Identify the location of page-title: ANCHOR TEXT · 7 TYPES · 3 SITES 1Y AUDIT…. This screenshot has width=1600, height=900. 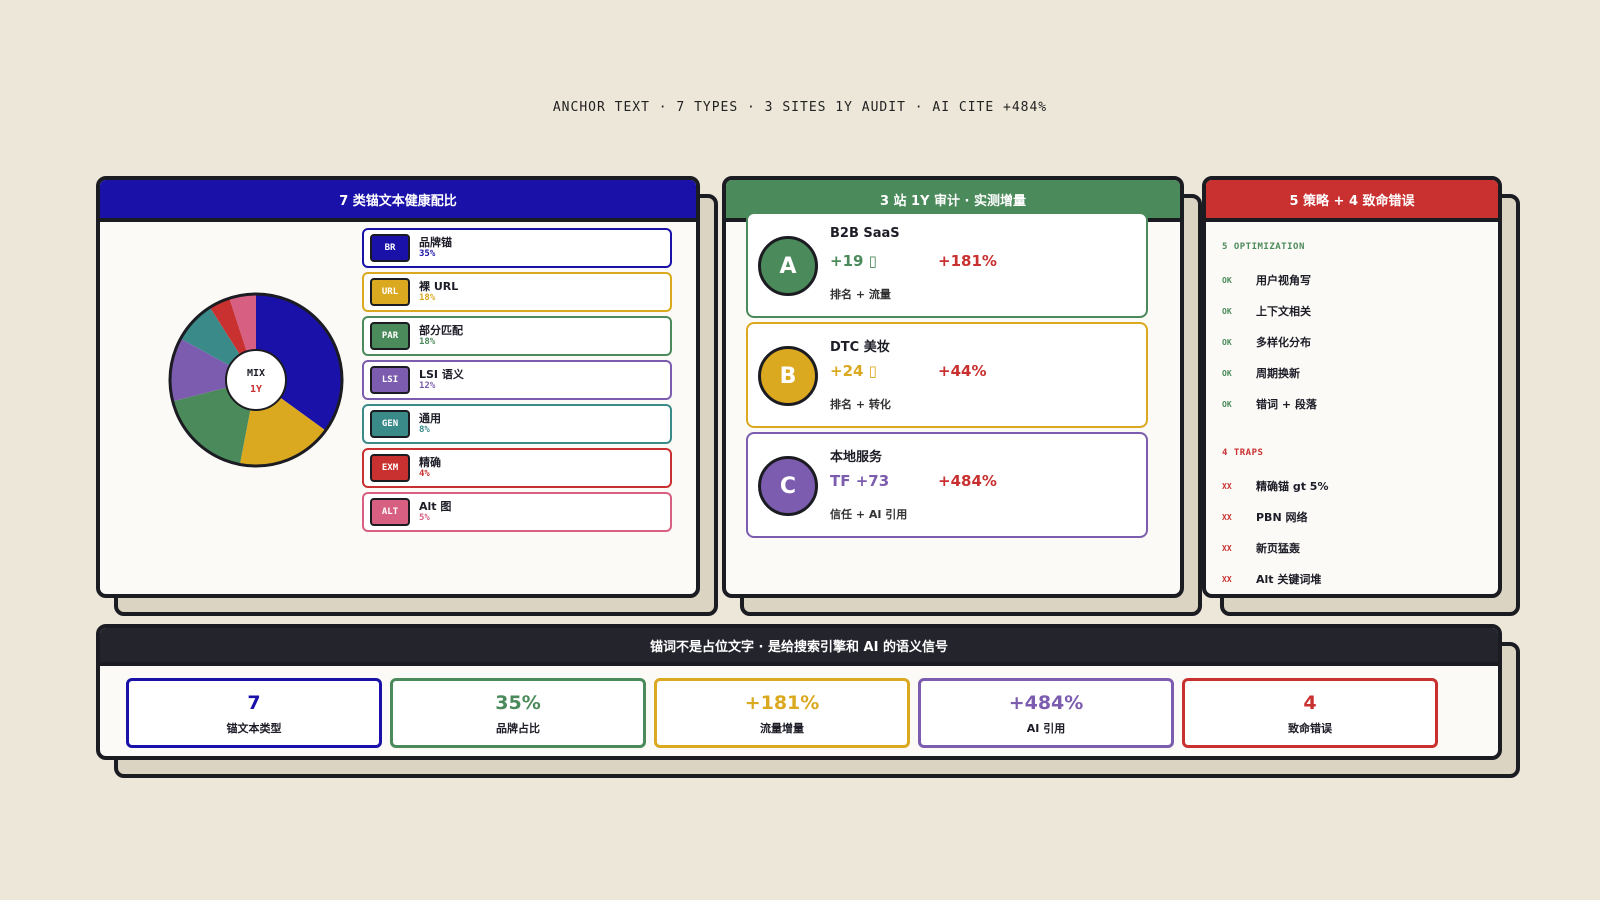
(800, 107).